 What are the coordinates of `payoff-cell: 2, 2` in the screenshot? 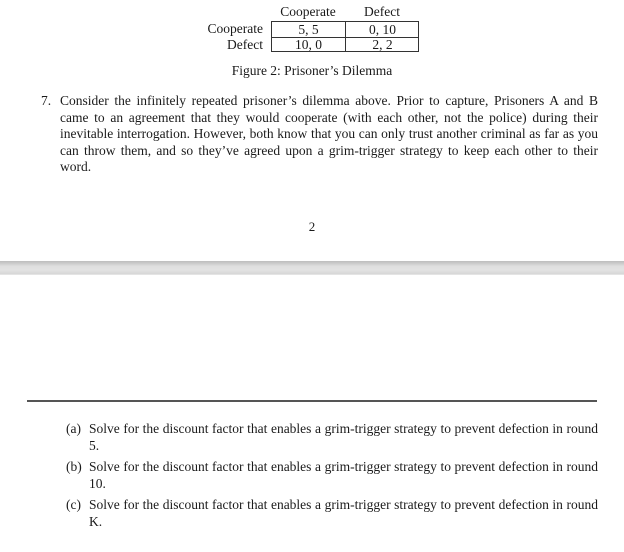 It's located at (382, 44).